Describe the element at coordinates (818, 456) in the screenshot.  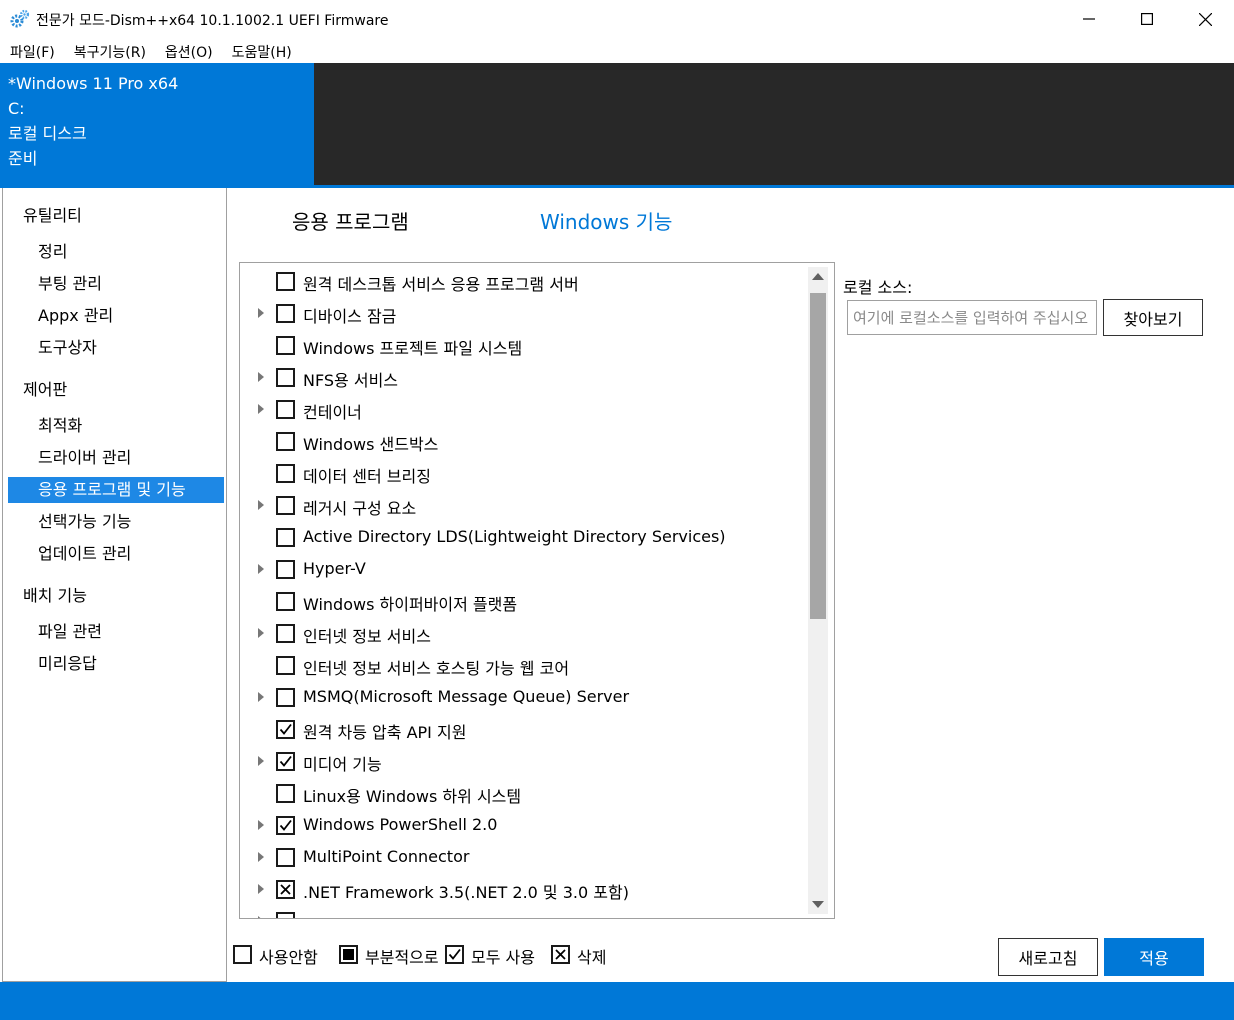
I see `scroll-thumb` at that location.